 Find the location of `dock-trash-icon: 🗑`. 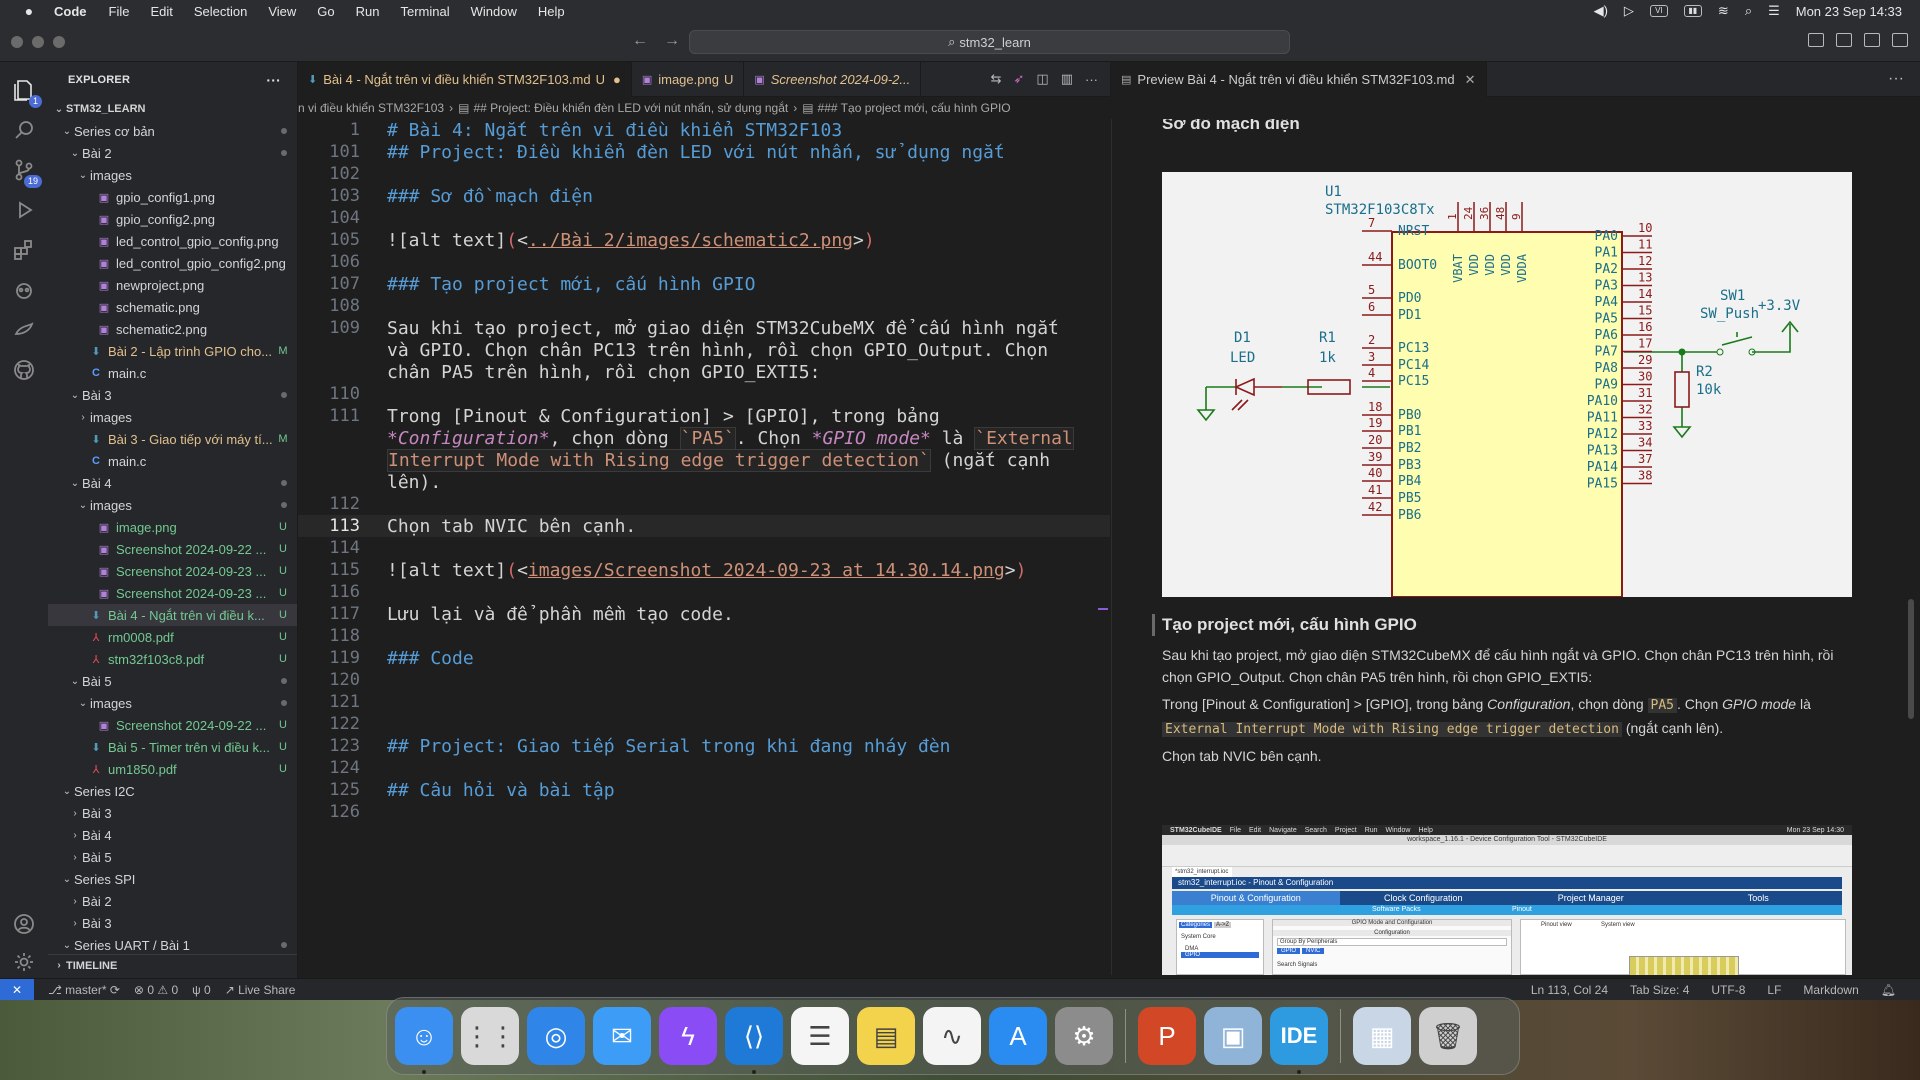

dock-trash-icon: 🗑 is located at coordinates (1448, 1036).